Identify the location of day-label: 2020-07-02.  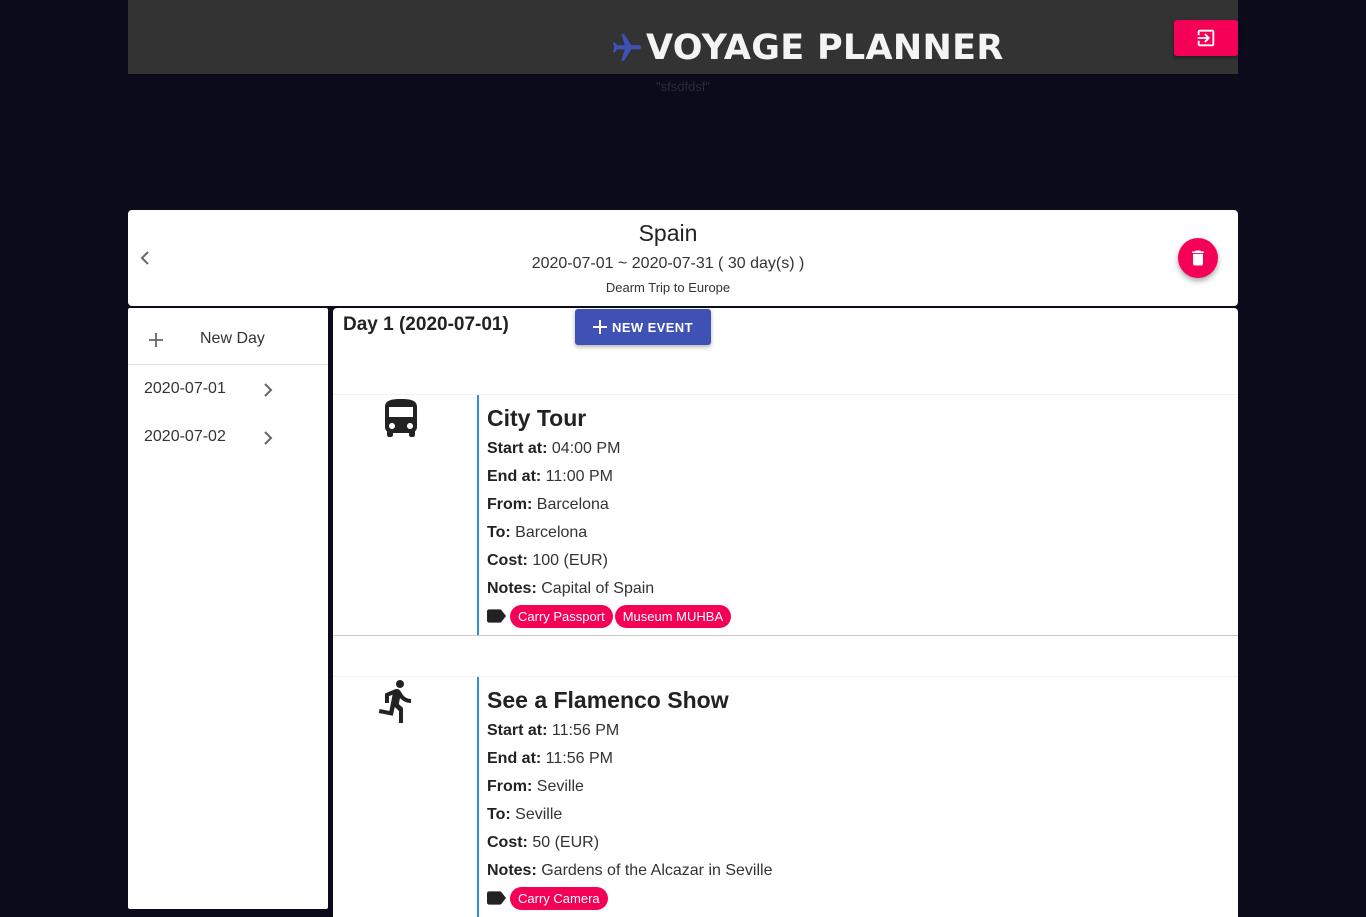
(185, 436).